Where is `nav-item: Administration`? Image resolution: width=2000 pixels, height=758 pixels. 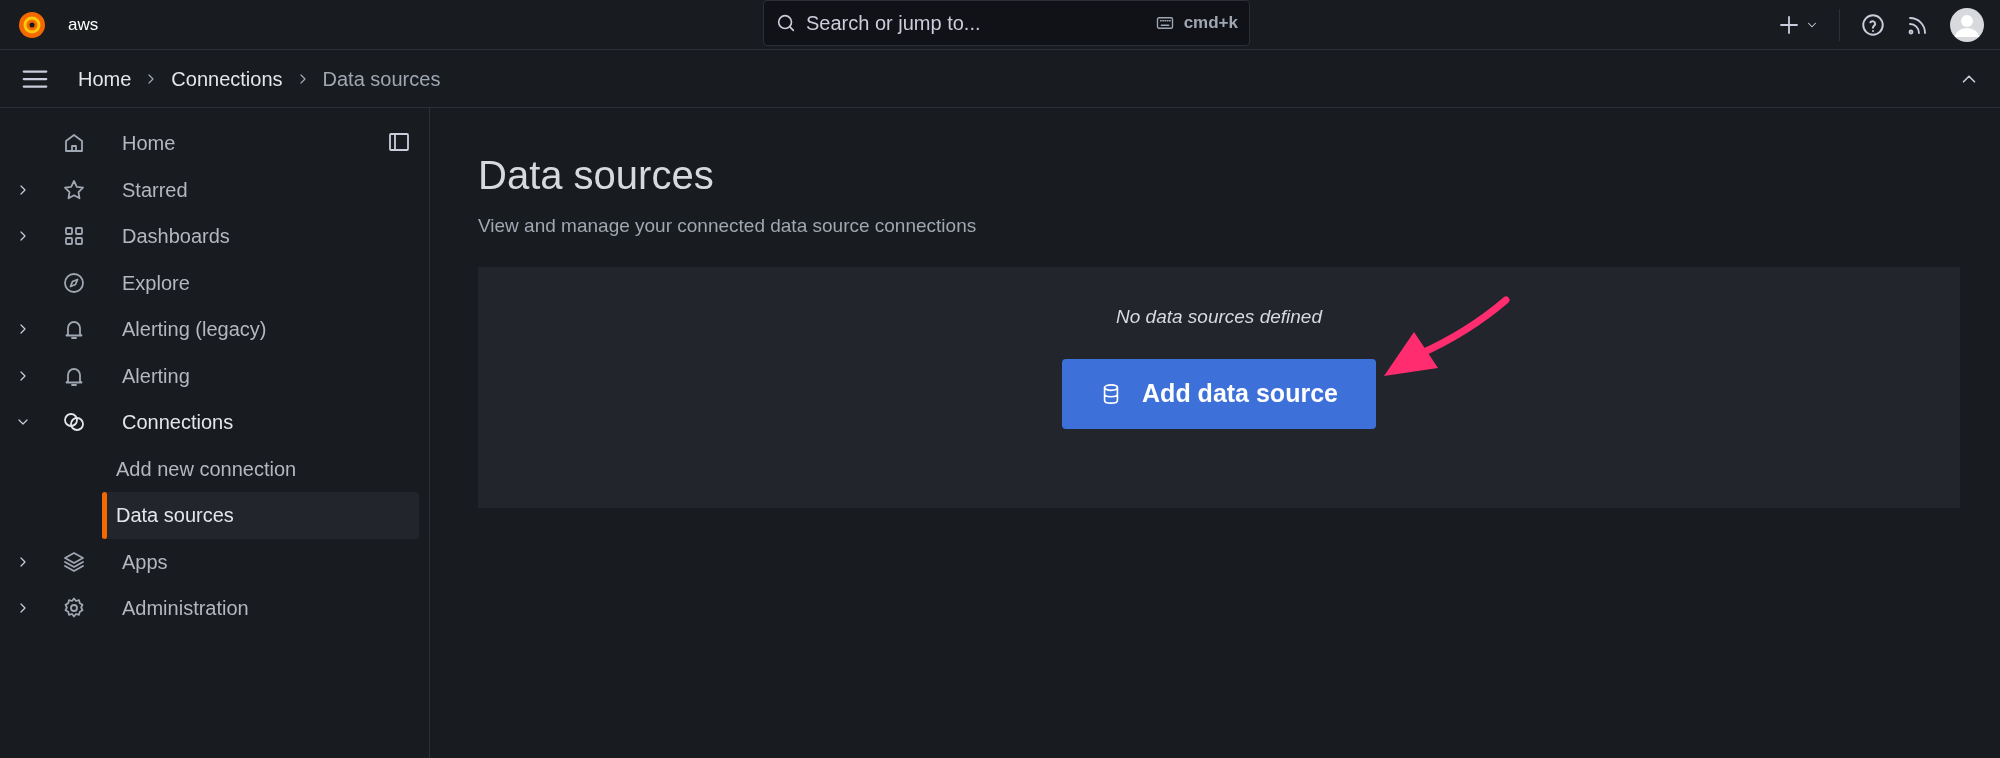 nav-item: Administration is located at coordinates (185, 608).